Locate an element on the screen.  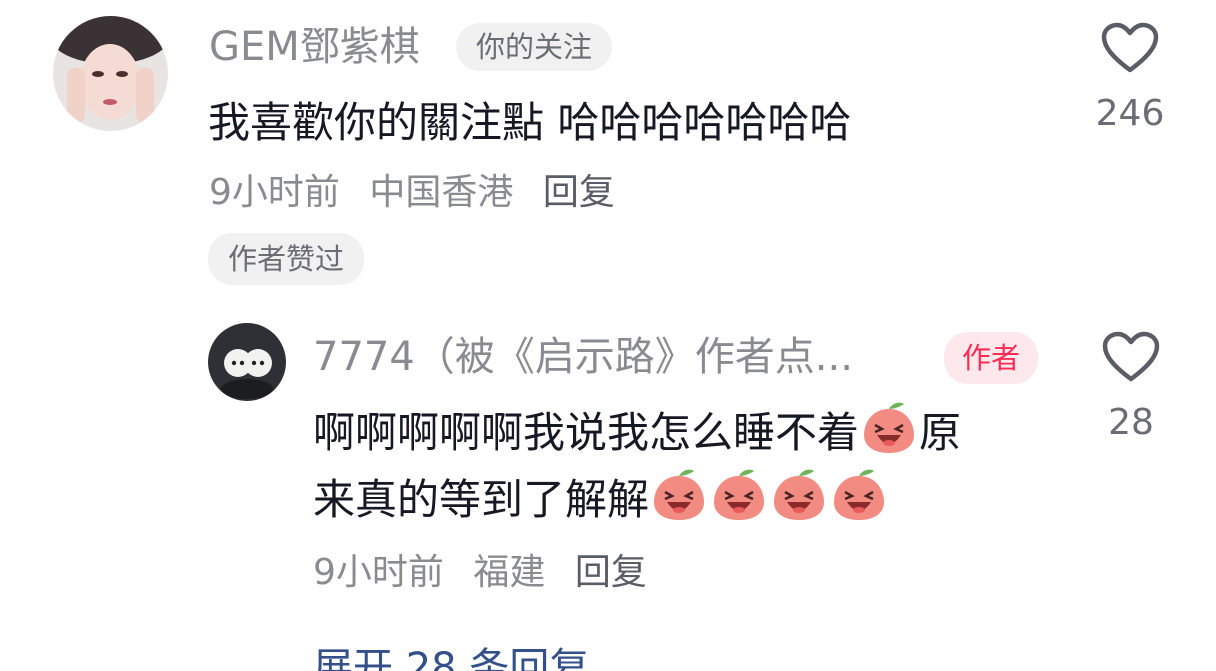
following-tag: 你的关注 is located at coordinates (534, 47).